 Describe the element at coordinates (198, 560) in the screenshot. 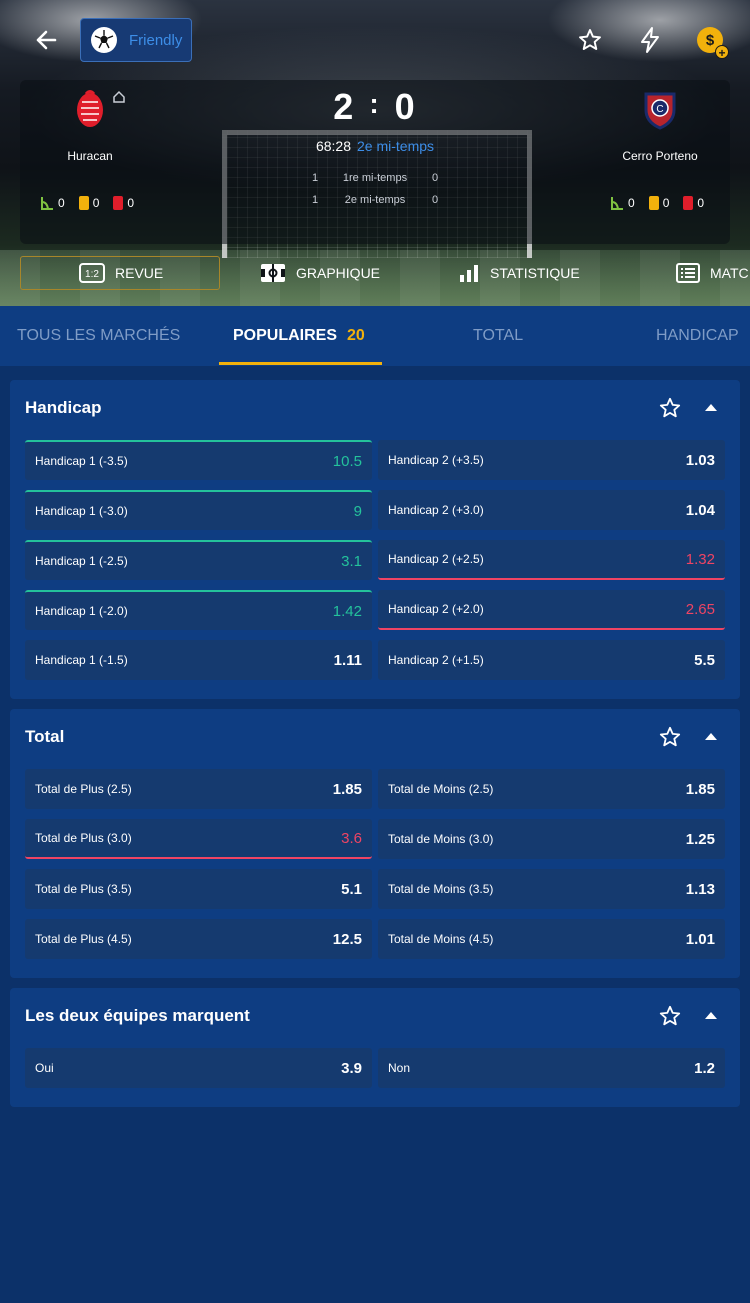

I see `odd-button: Handicap 1 (-2.5) 3.1` at that location.